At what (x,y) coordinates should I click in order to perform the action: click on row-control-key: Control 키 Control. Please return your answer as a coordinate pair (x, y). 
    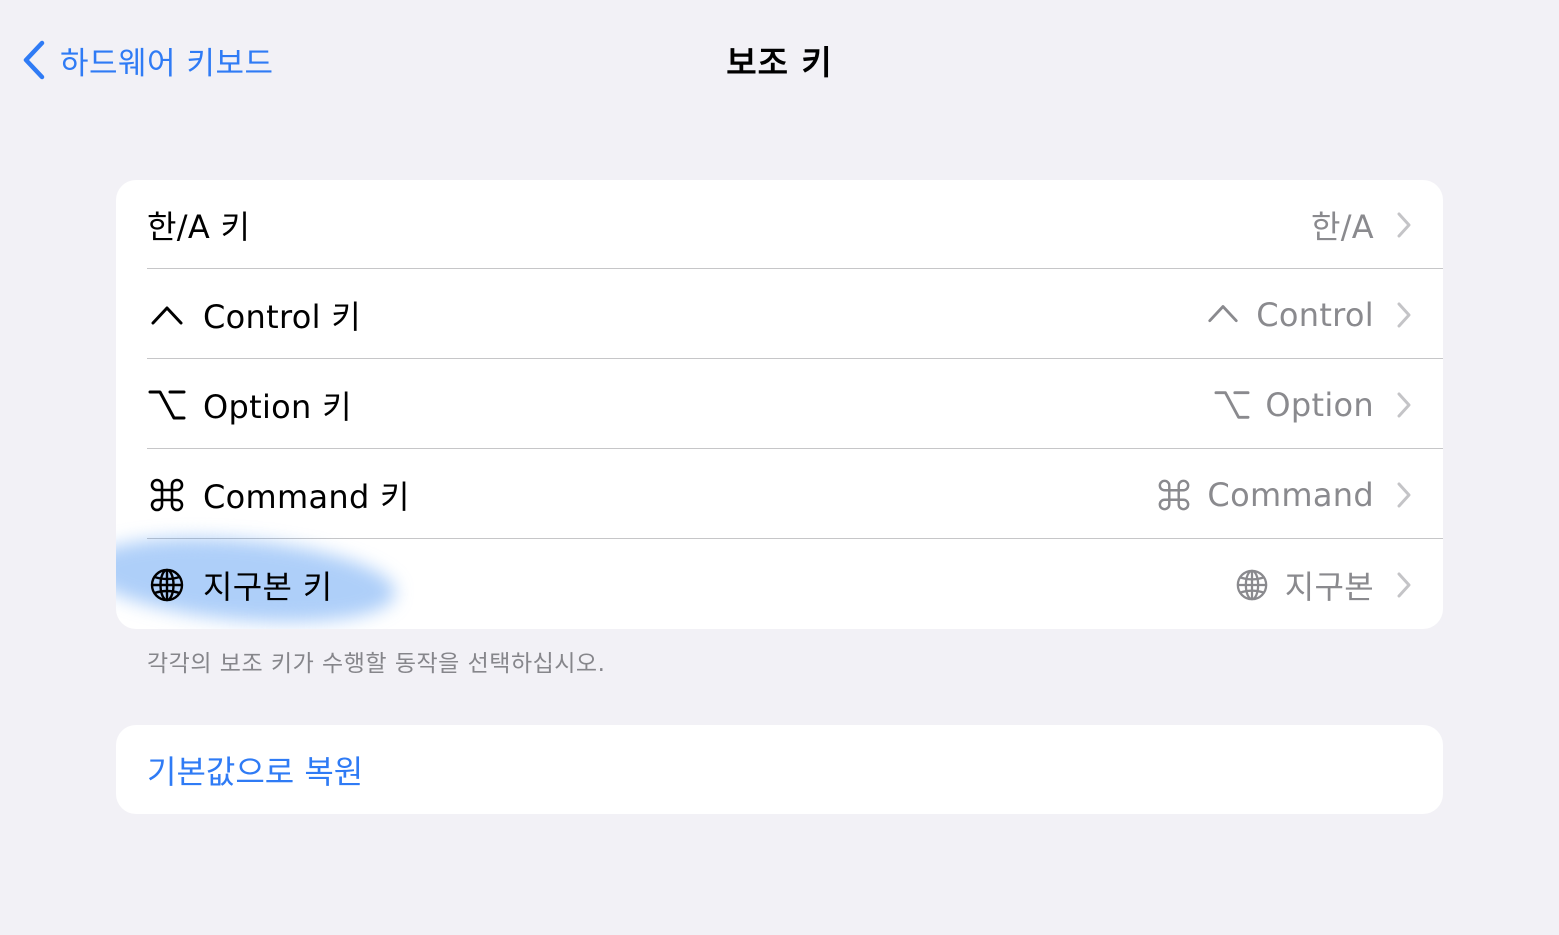
    Looking at the image, I should click on (779, 314).